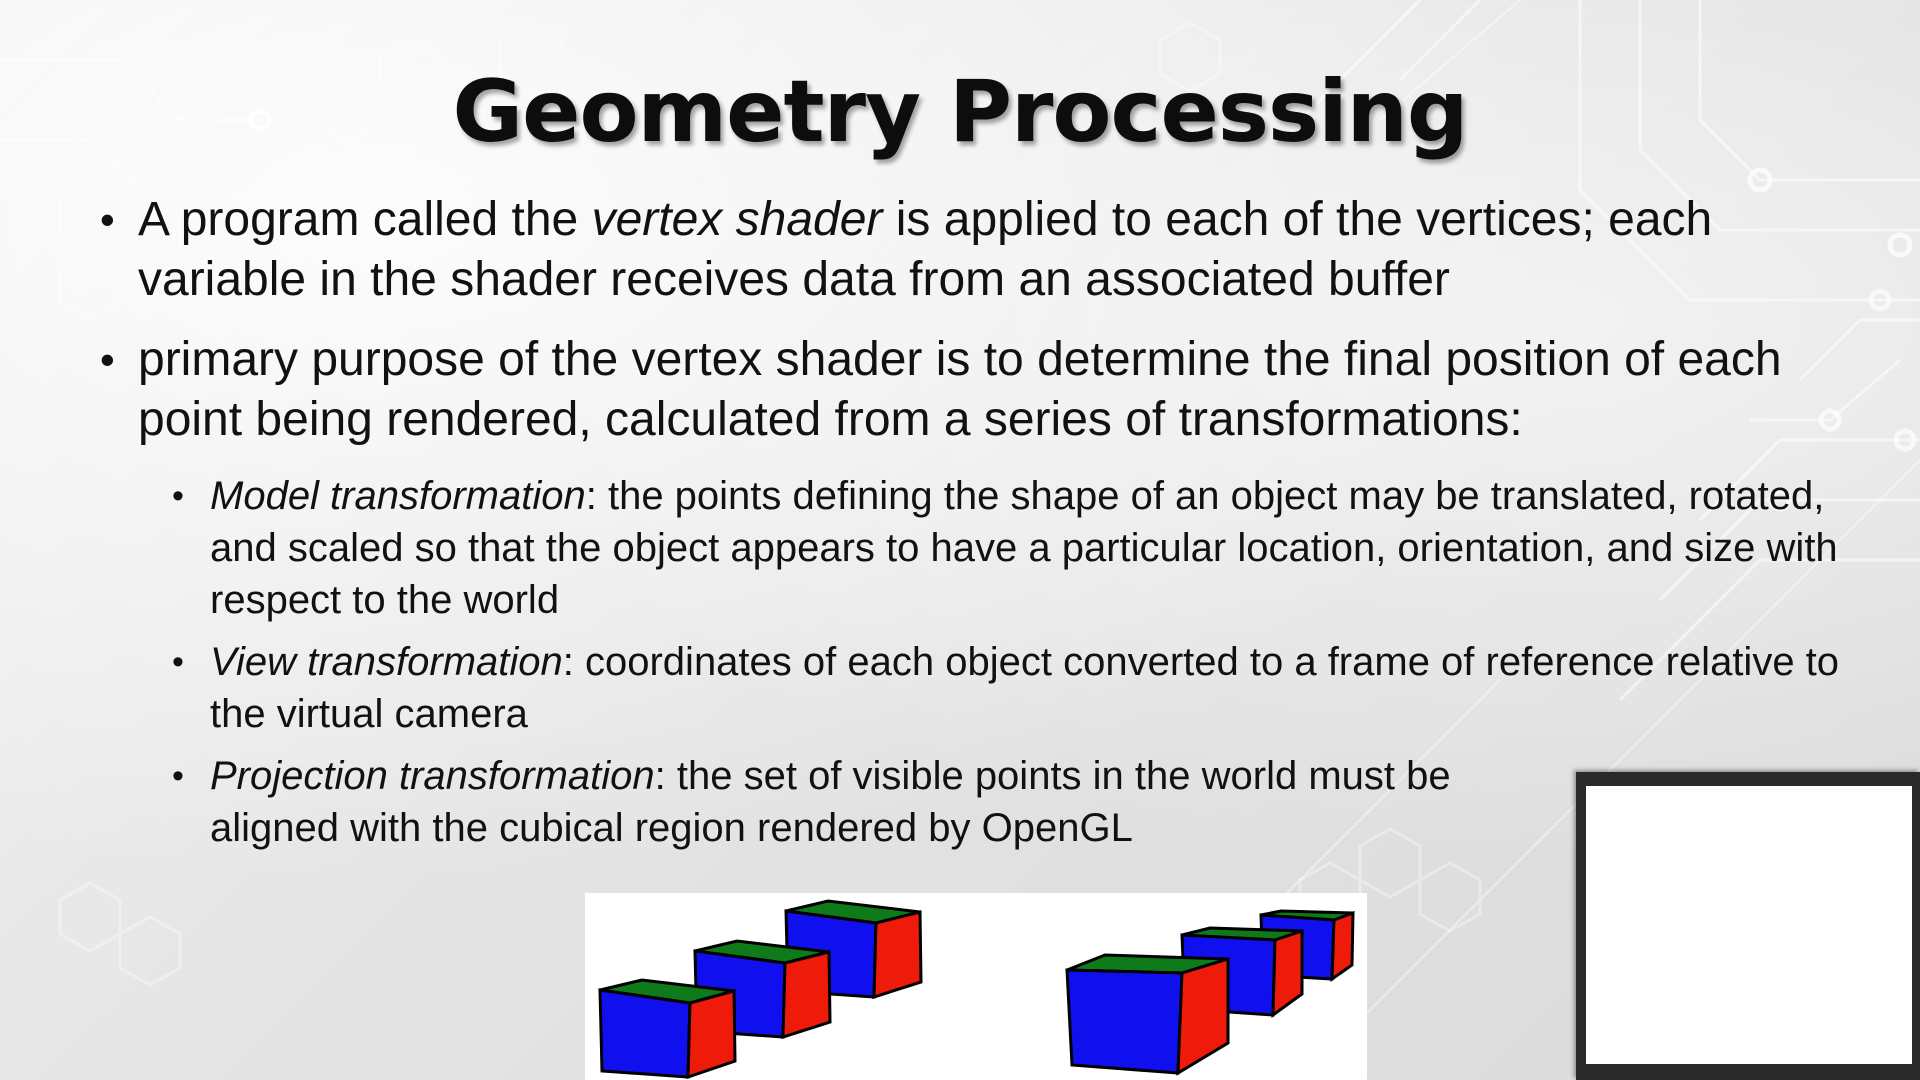  Describe the element at coordinates (432, 776) in the screenshot. I see `sub-bullet-term: Projection transformation` at that location.